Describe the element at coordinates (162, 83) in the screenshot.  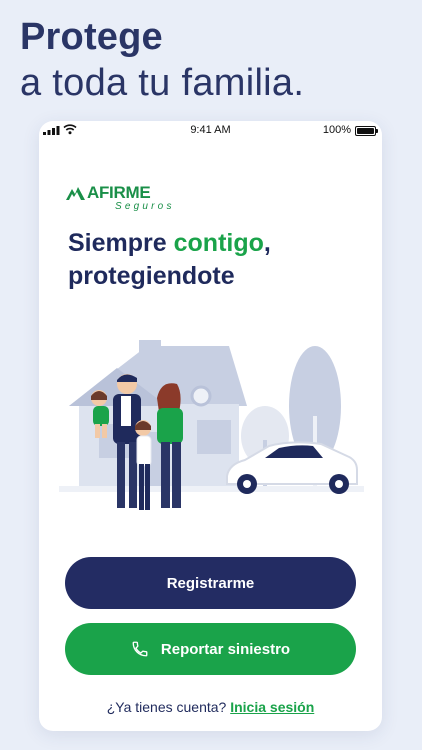
I see `headline-line2: a toda tu familia.` at that location.